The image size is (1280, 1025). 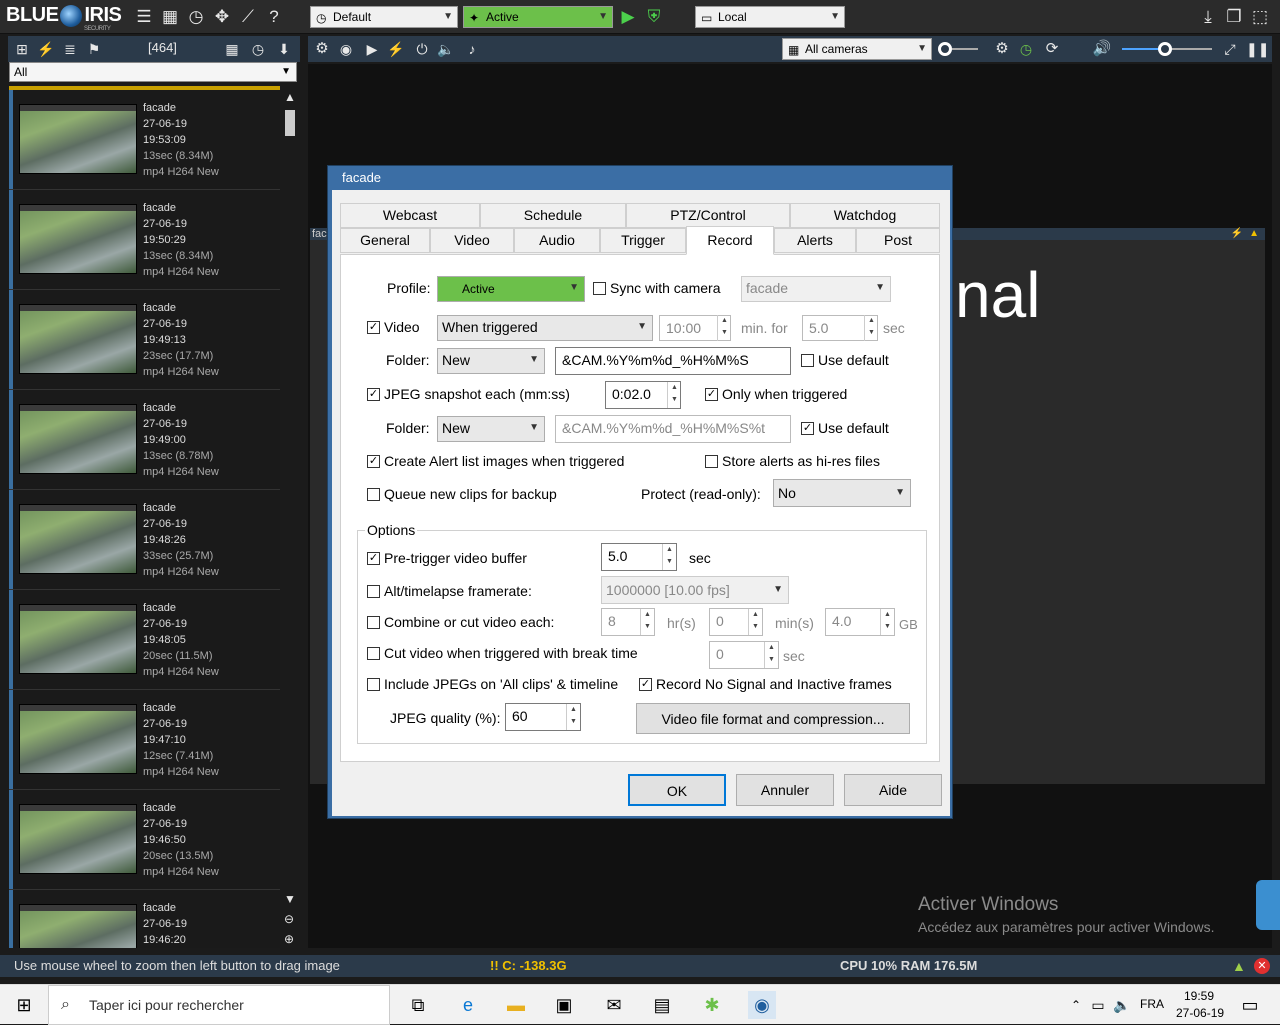 What do you see at coordinates (144, 919) in the screenshot?
I see `list-item: facade 27-06-19 19:46:20` at bounding box center [144, 919].